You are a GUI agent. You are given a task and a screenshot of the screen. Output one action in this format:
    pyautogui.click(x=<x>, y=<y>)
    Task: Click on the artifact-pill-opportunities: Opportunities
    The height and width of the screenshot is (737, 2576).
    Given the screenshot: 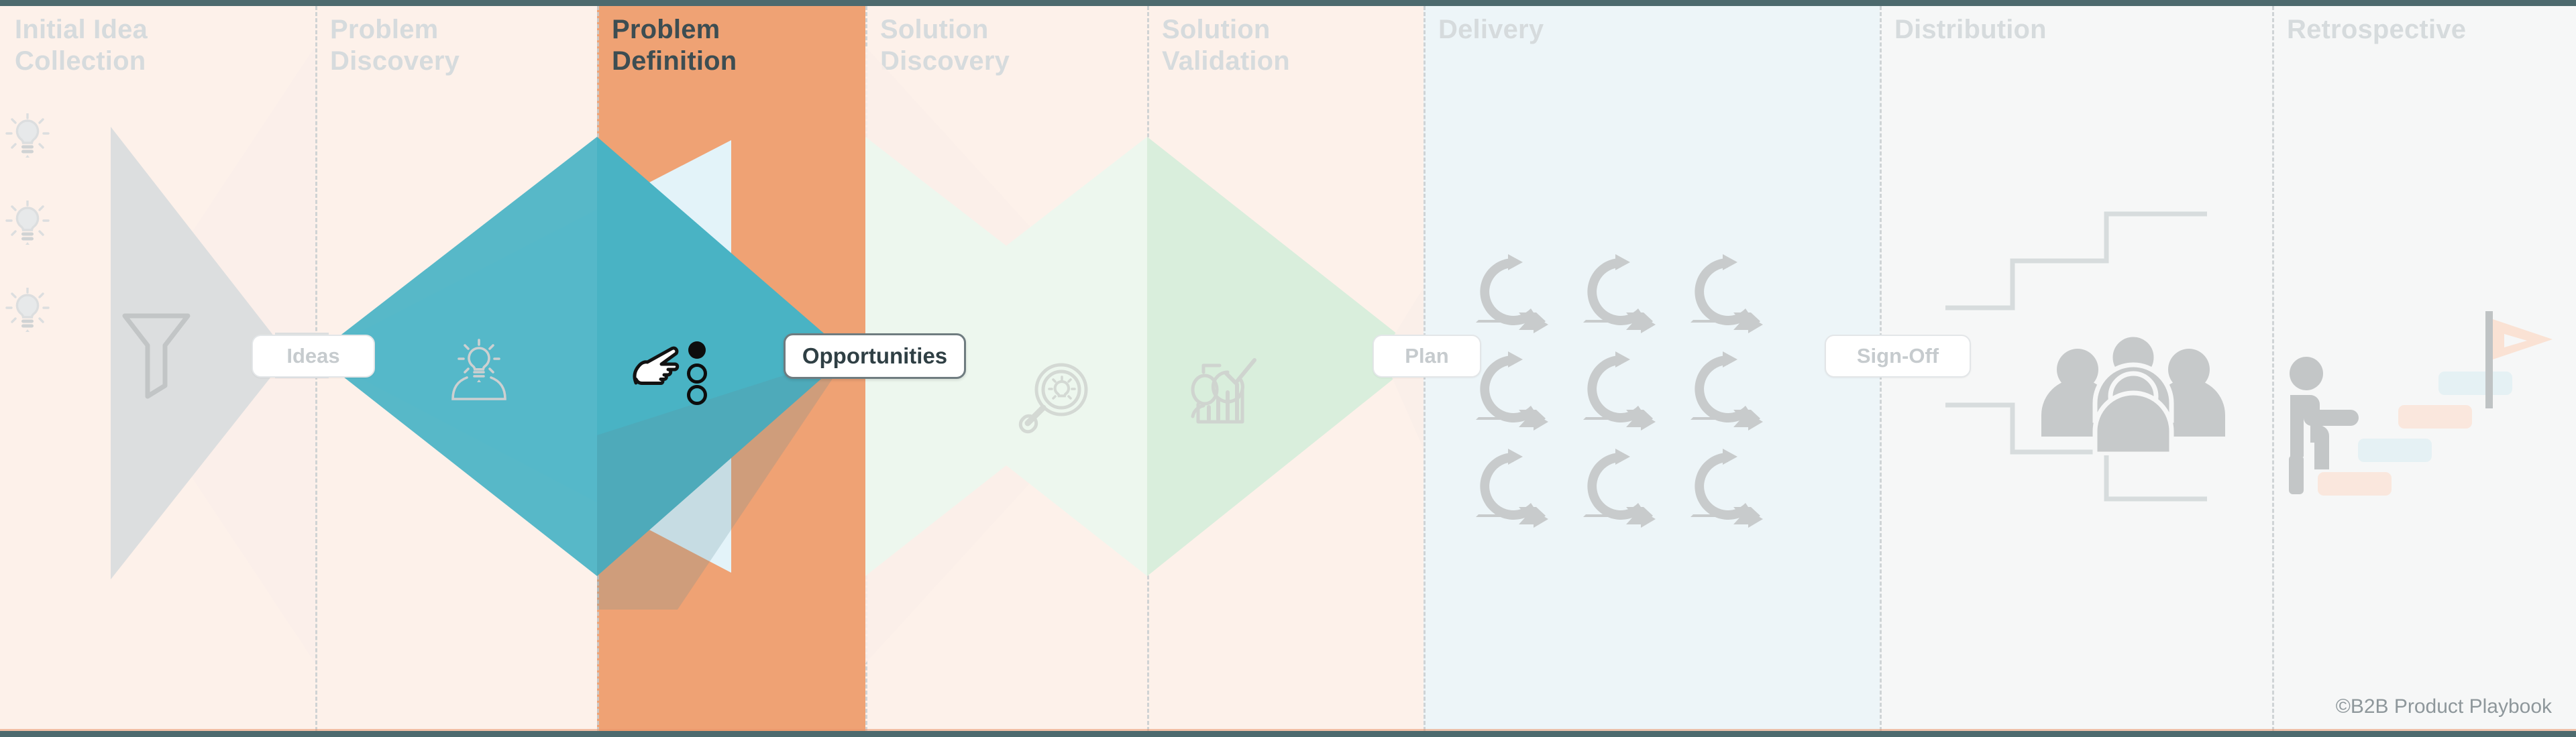 What is the action you would take?
    pyautogui.click(x=875, y=356)
    